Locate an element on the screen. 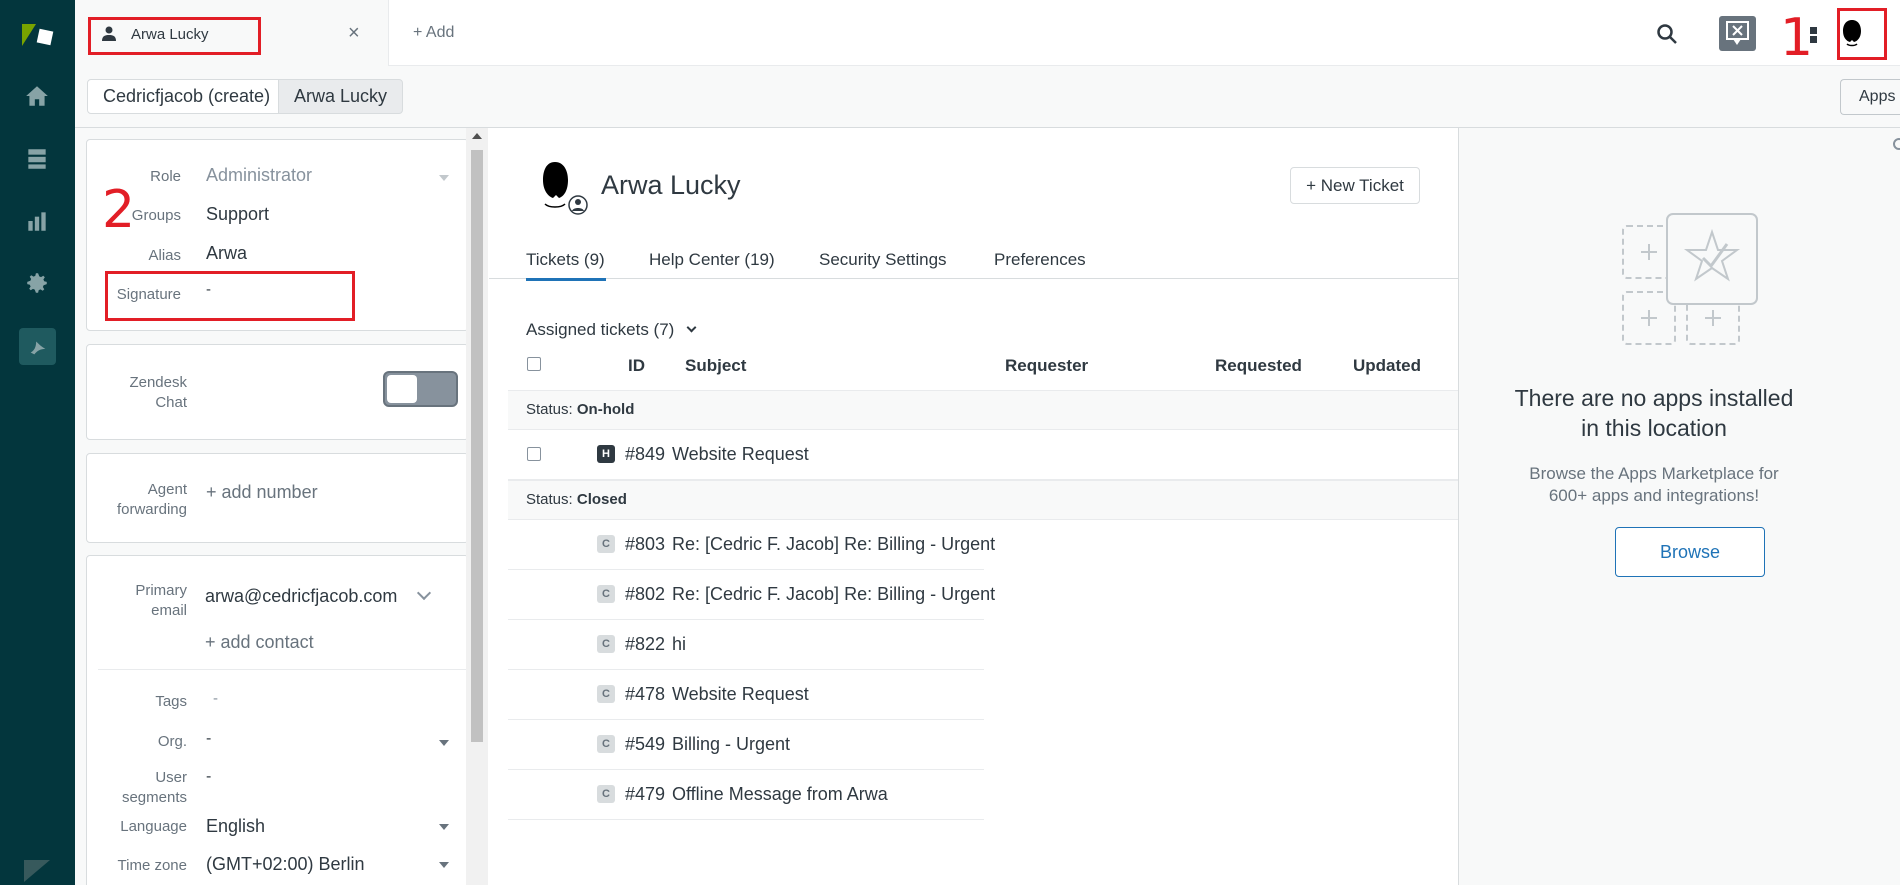 The width and height of the screenshot is (1900, 885). divider is located at coordinates (284, 669).